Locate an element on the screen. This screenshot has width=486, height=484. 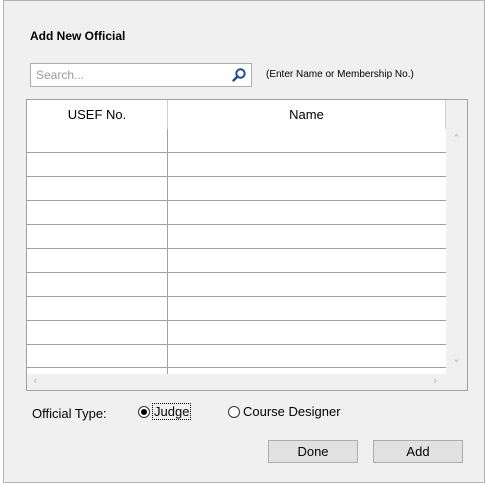
done-button: Done is located at coordinates (313, 451).